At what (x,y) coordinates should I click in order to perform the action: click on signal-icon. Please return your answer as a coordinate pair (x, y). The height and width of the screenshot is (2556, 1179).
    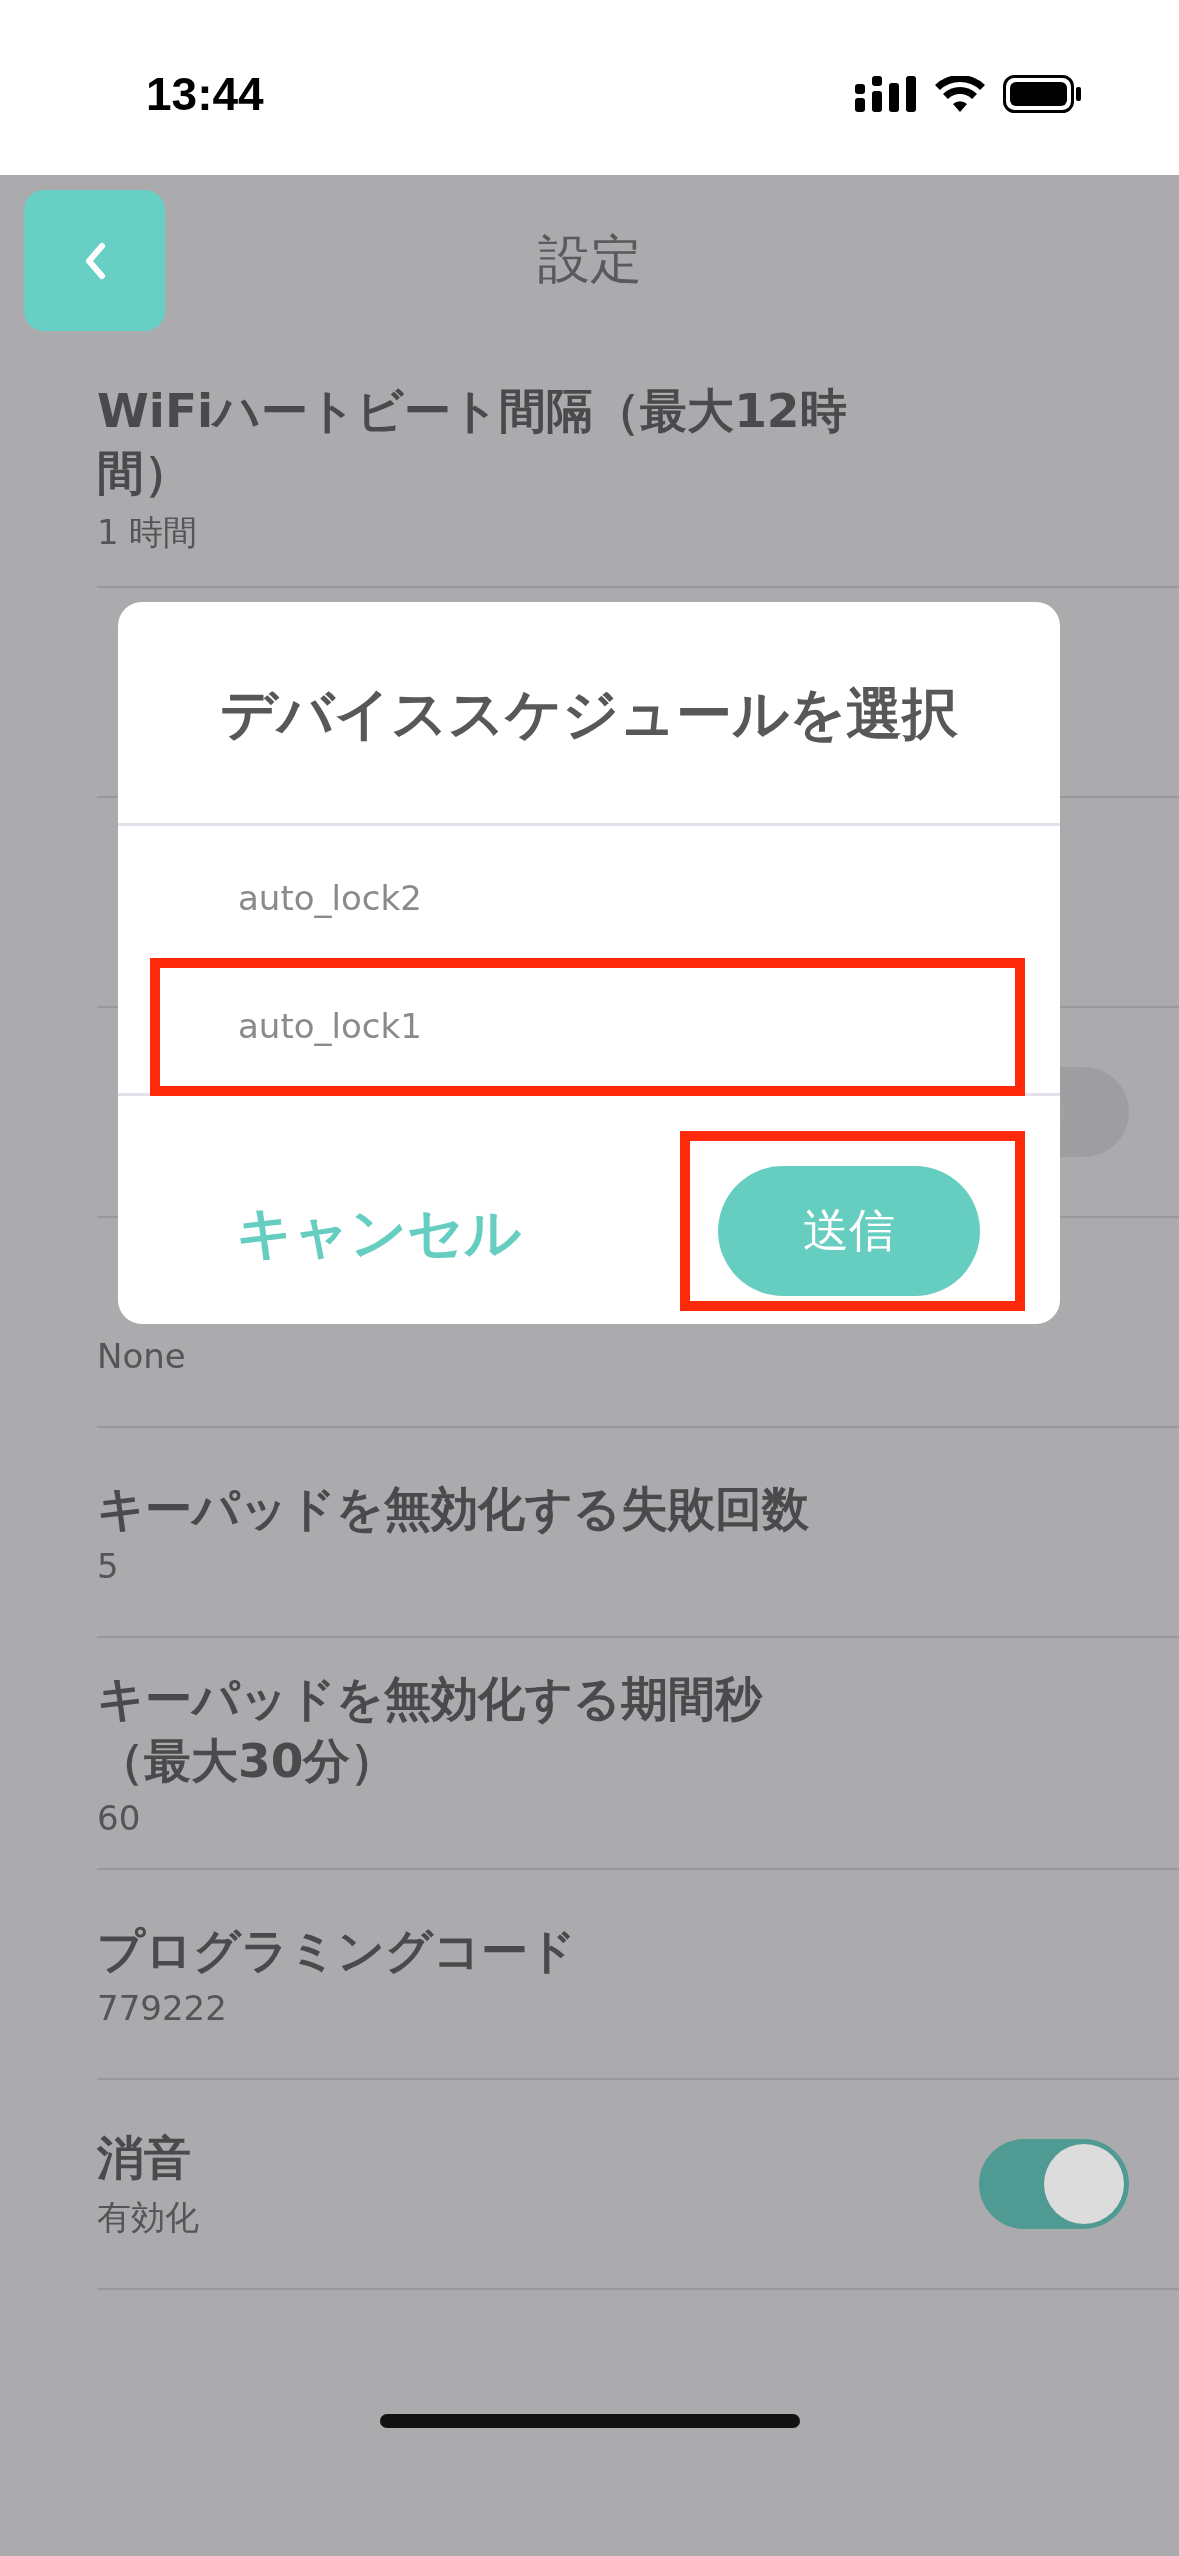
    Looking at the image, I should click on (886, 93).